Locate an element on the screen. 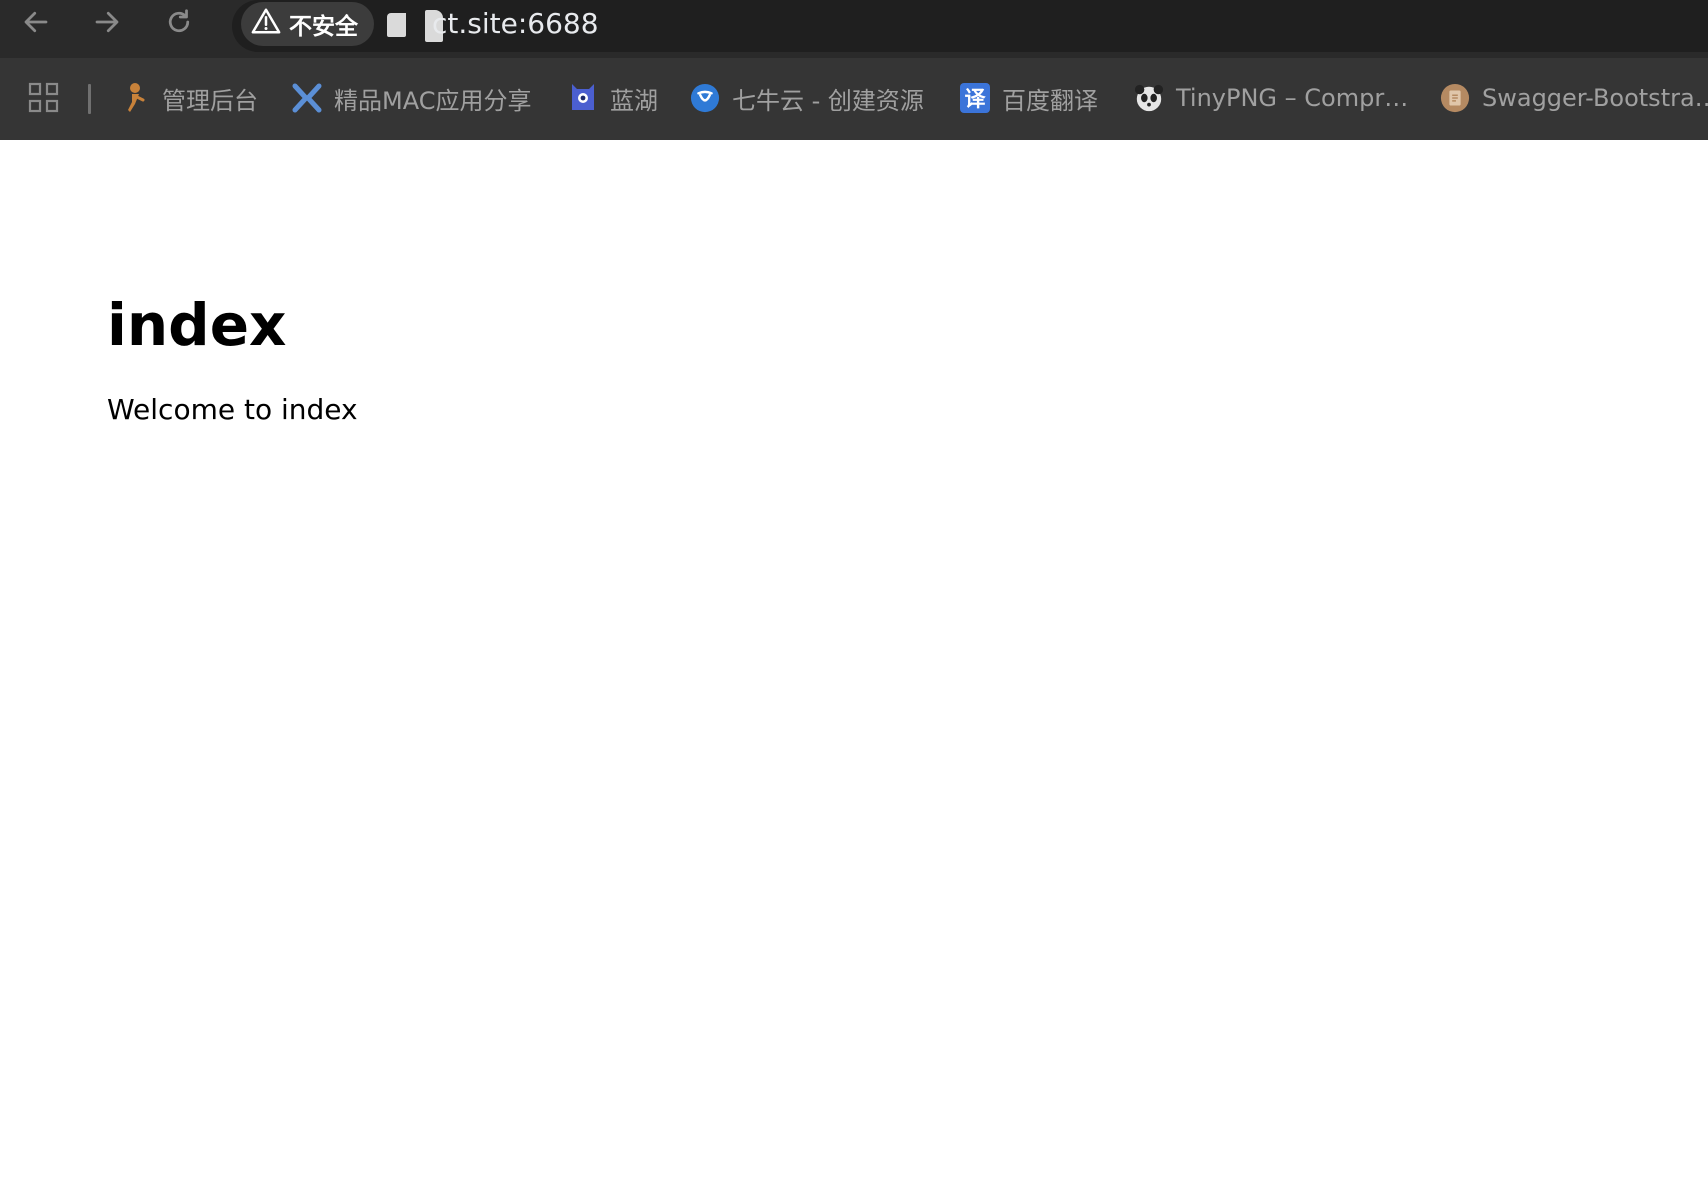 The height and width of the screenshot is (1204, 1708). security-label: 不安全 is located at coordinates (323, 27).